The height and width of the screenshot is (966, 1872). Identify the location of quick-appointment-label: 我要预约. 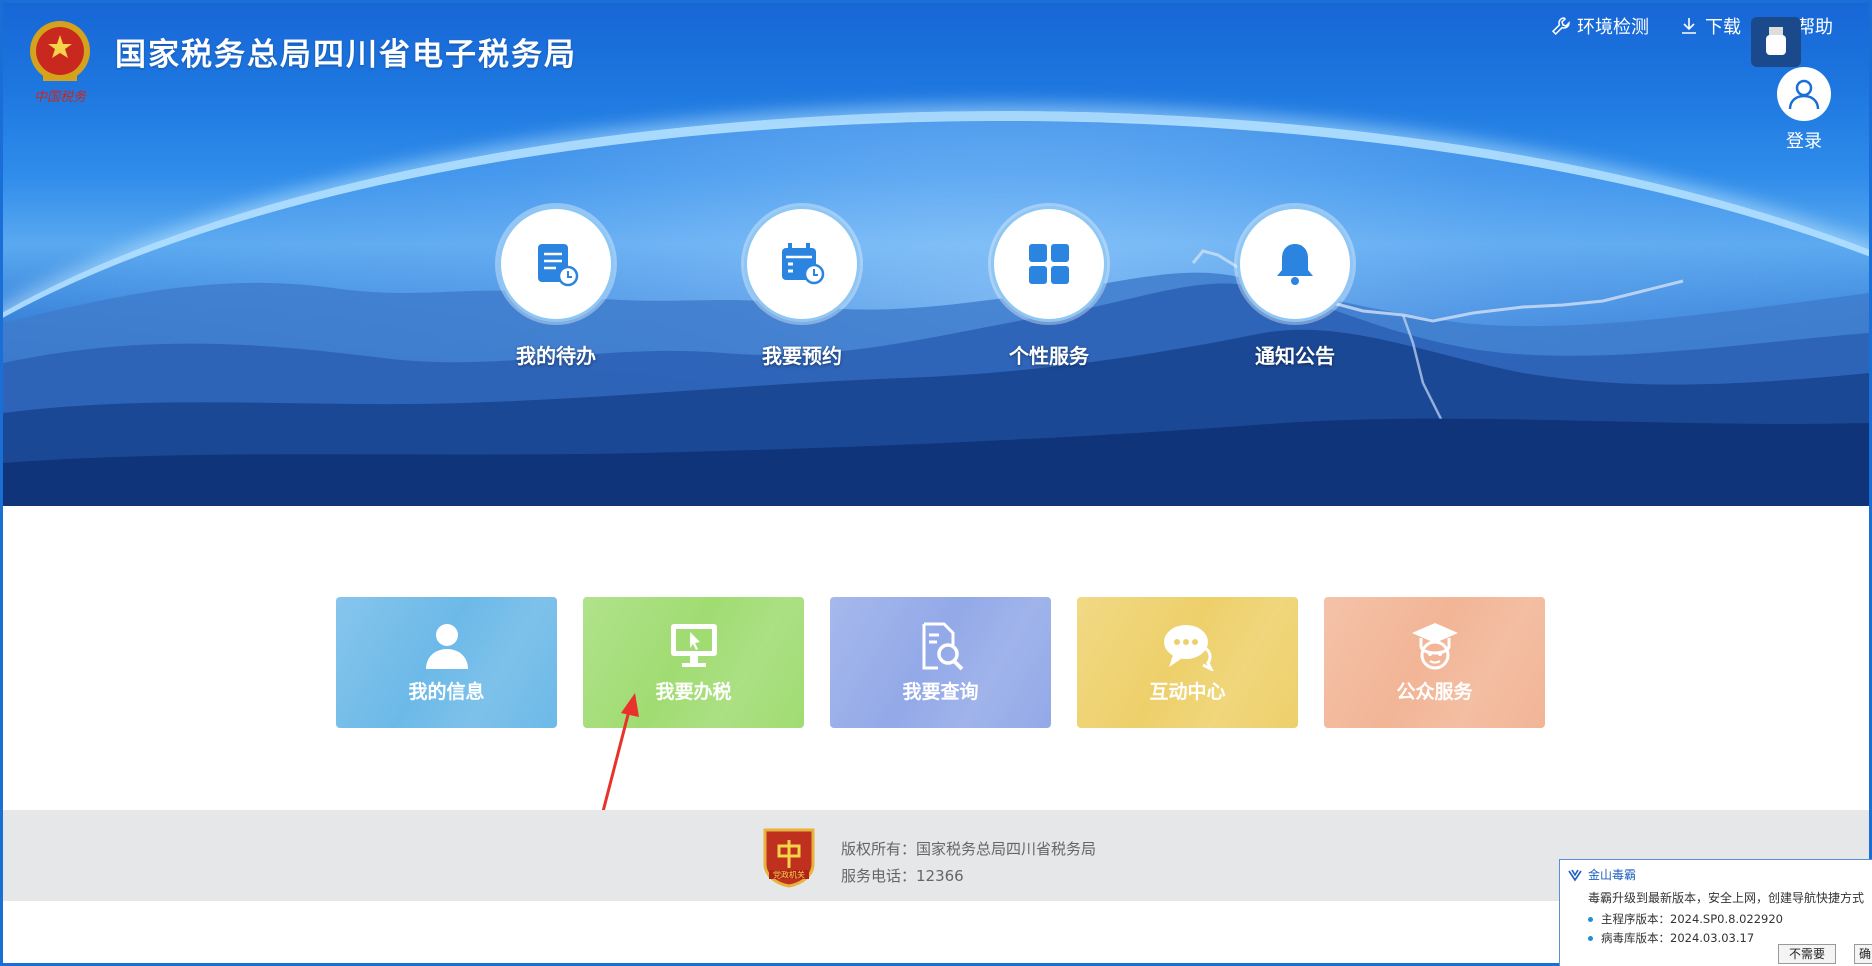
(802, 356).